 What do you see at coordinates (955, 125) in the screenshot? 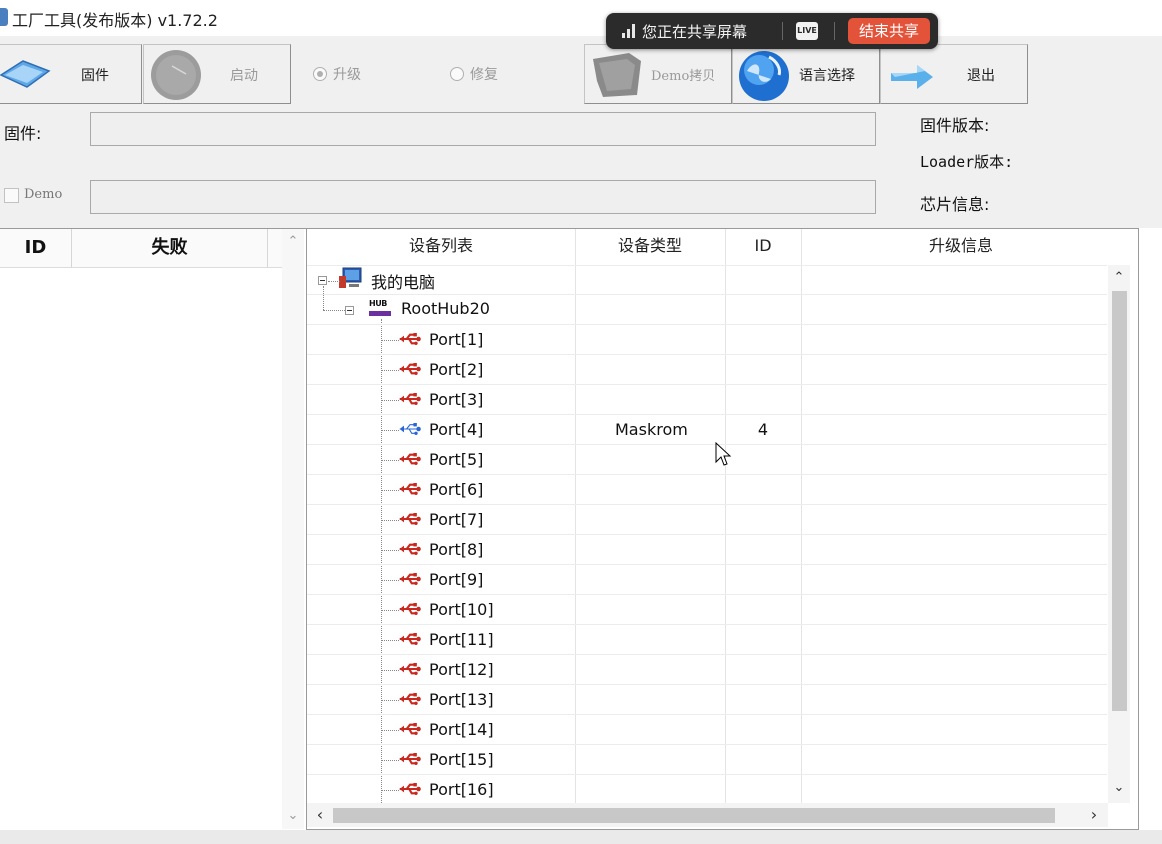
I see `firmware-version-label: 固件版本:` at bounding box center [955, 125].